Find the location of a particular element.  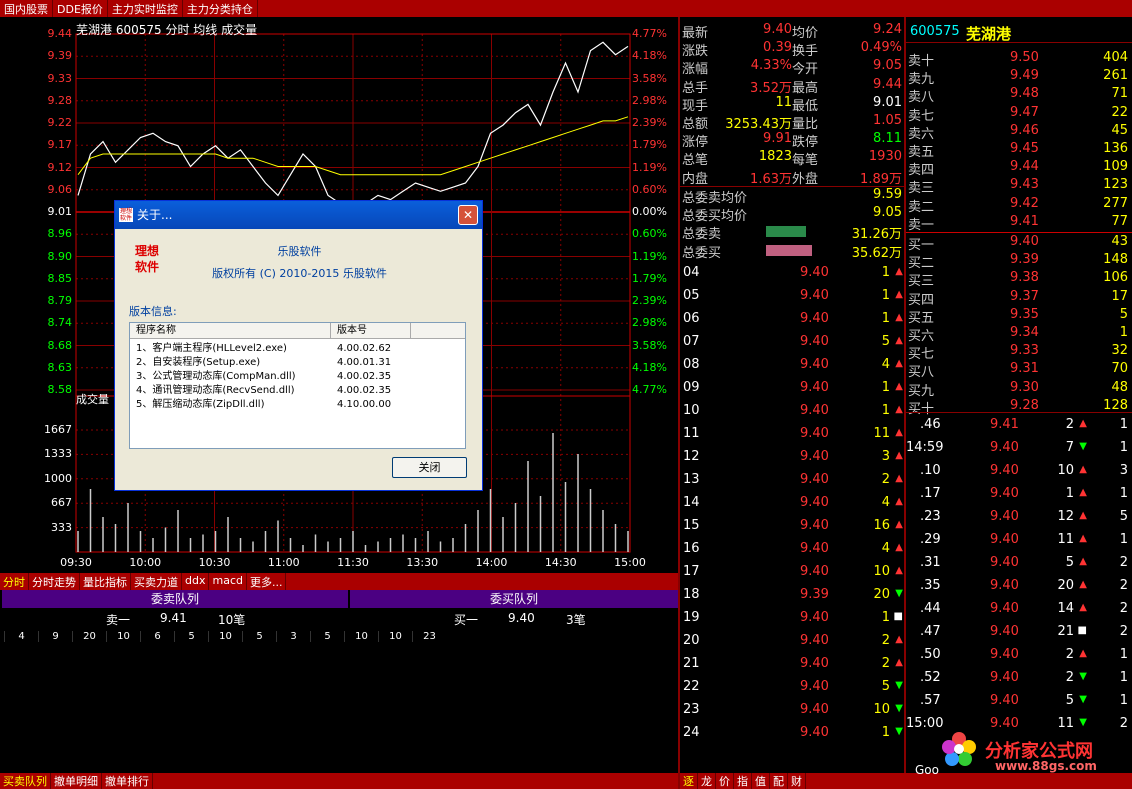

trade-volume: 5 is located at coordinates (885, 341).